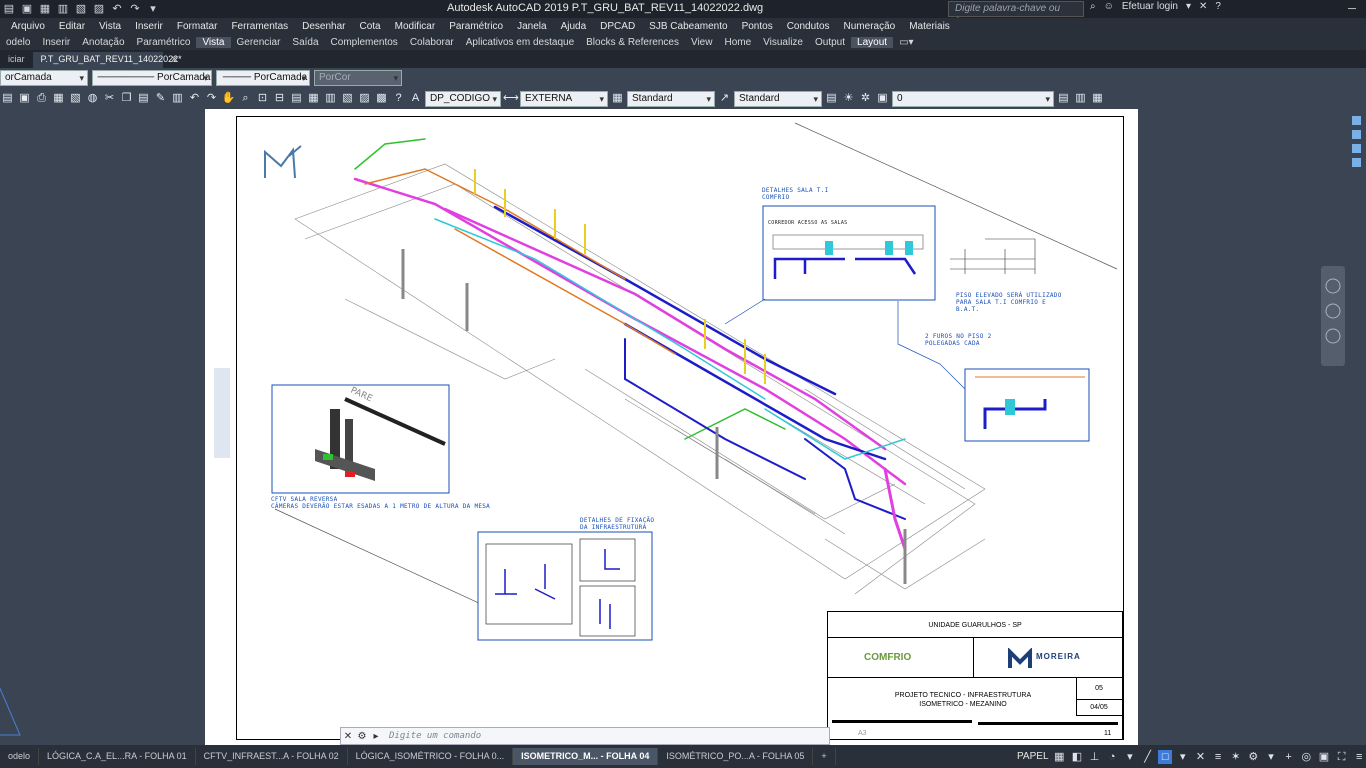  Describe the element at coordinates (348, 736) in the screenshot. I see `close-icon: ✕` at that location.